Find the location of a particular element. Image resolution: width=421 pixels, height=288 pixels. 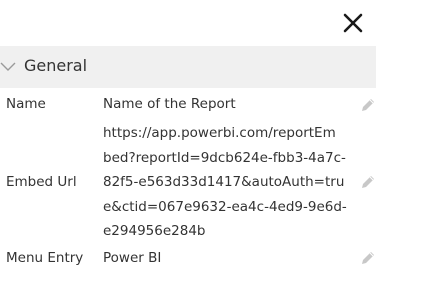

close-button is located at coordinates (353, 23).